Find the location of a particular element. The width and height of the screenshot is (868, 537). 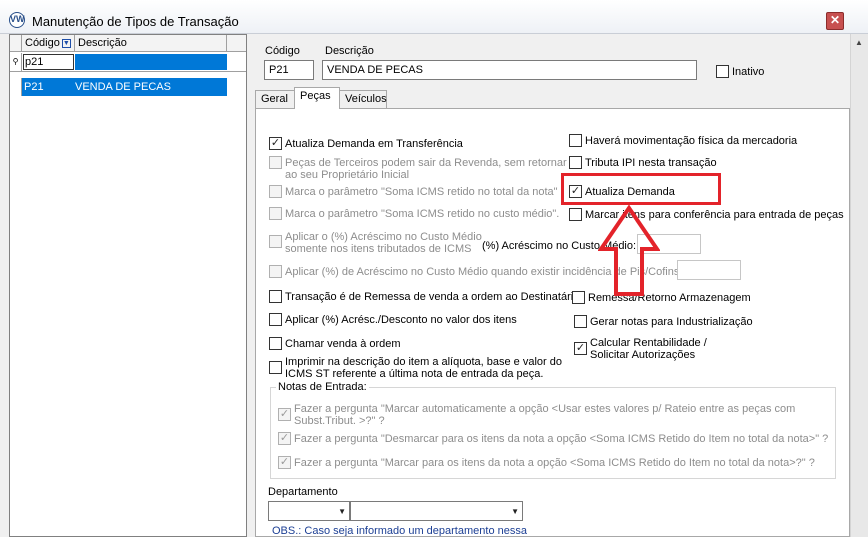

option-label: Gerar notas para Industrialização is located at coordinates (671, 322).